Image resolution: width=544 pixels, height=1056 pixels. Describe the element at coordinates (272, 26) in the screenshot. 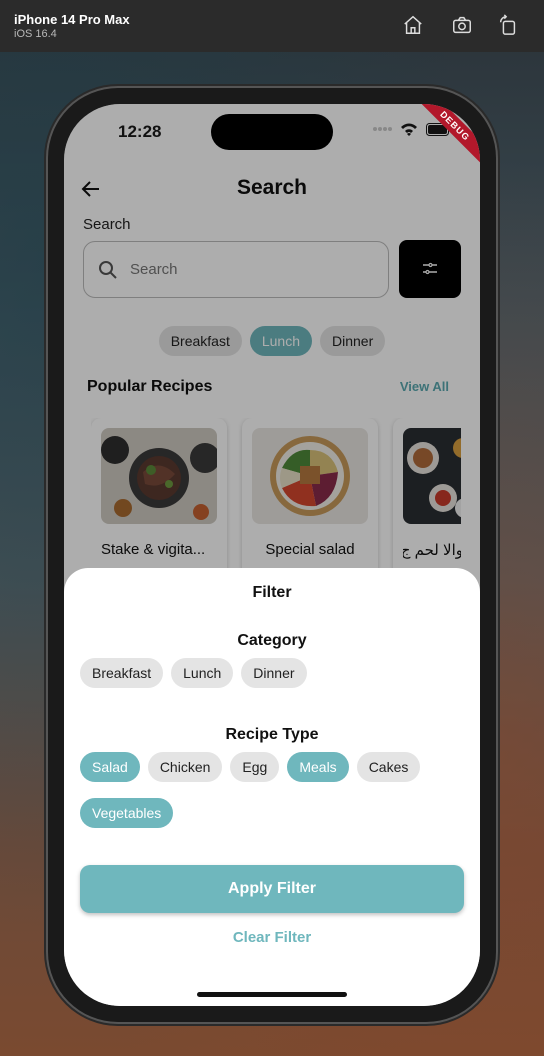

I see `simulator-toolbar: iPhone 14 Pro Max iOS 16.4` at that location.